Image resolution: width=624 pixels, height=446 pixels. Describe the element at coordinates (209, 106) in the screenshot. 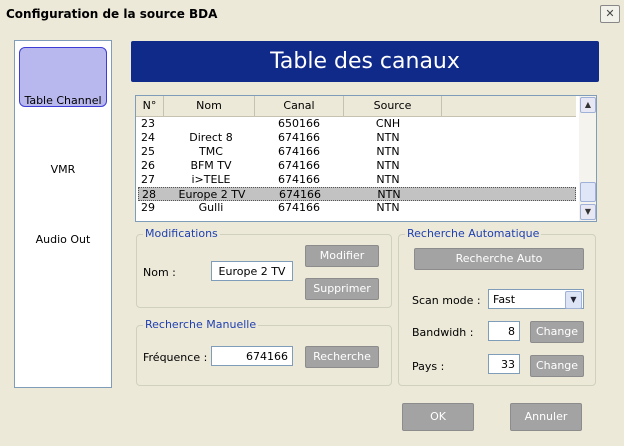

I see `column-header-nom: Nom` at that location.